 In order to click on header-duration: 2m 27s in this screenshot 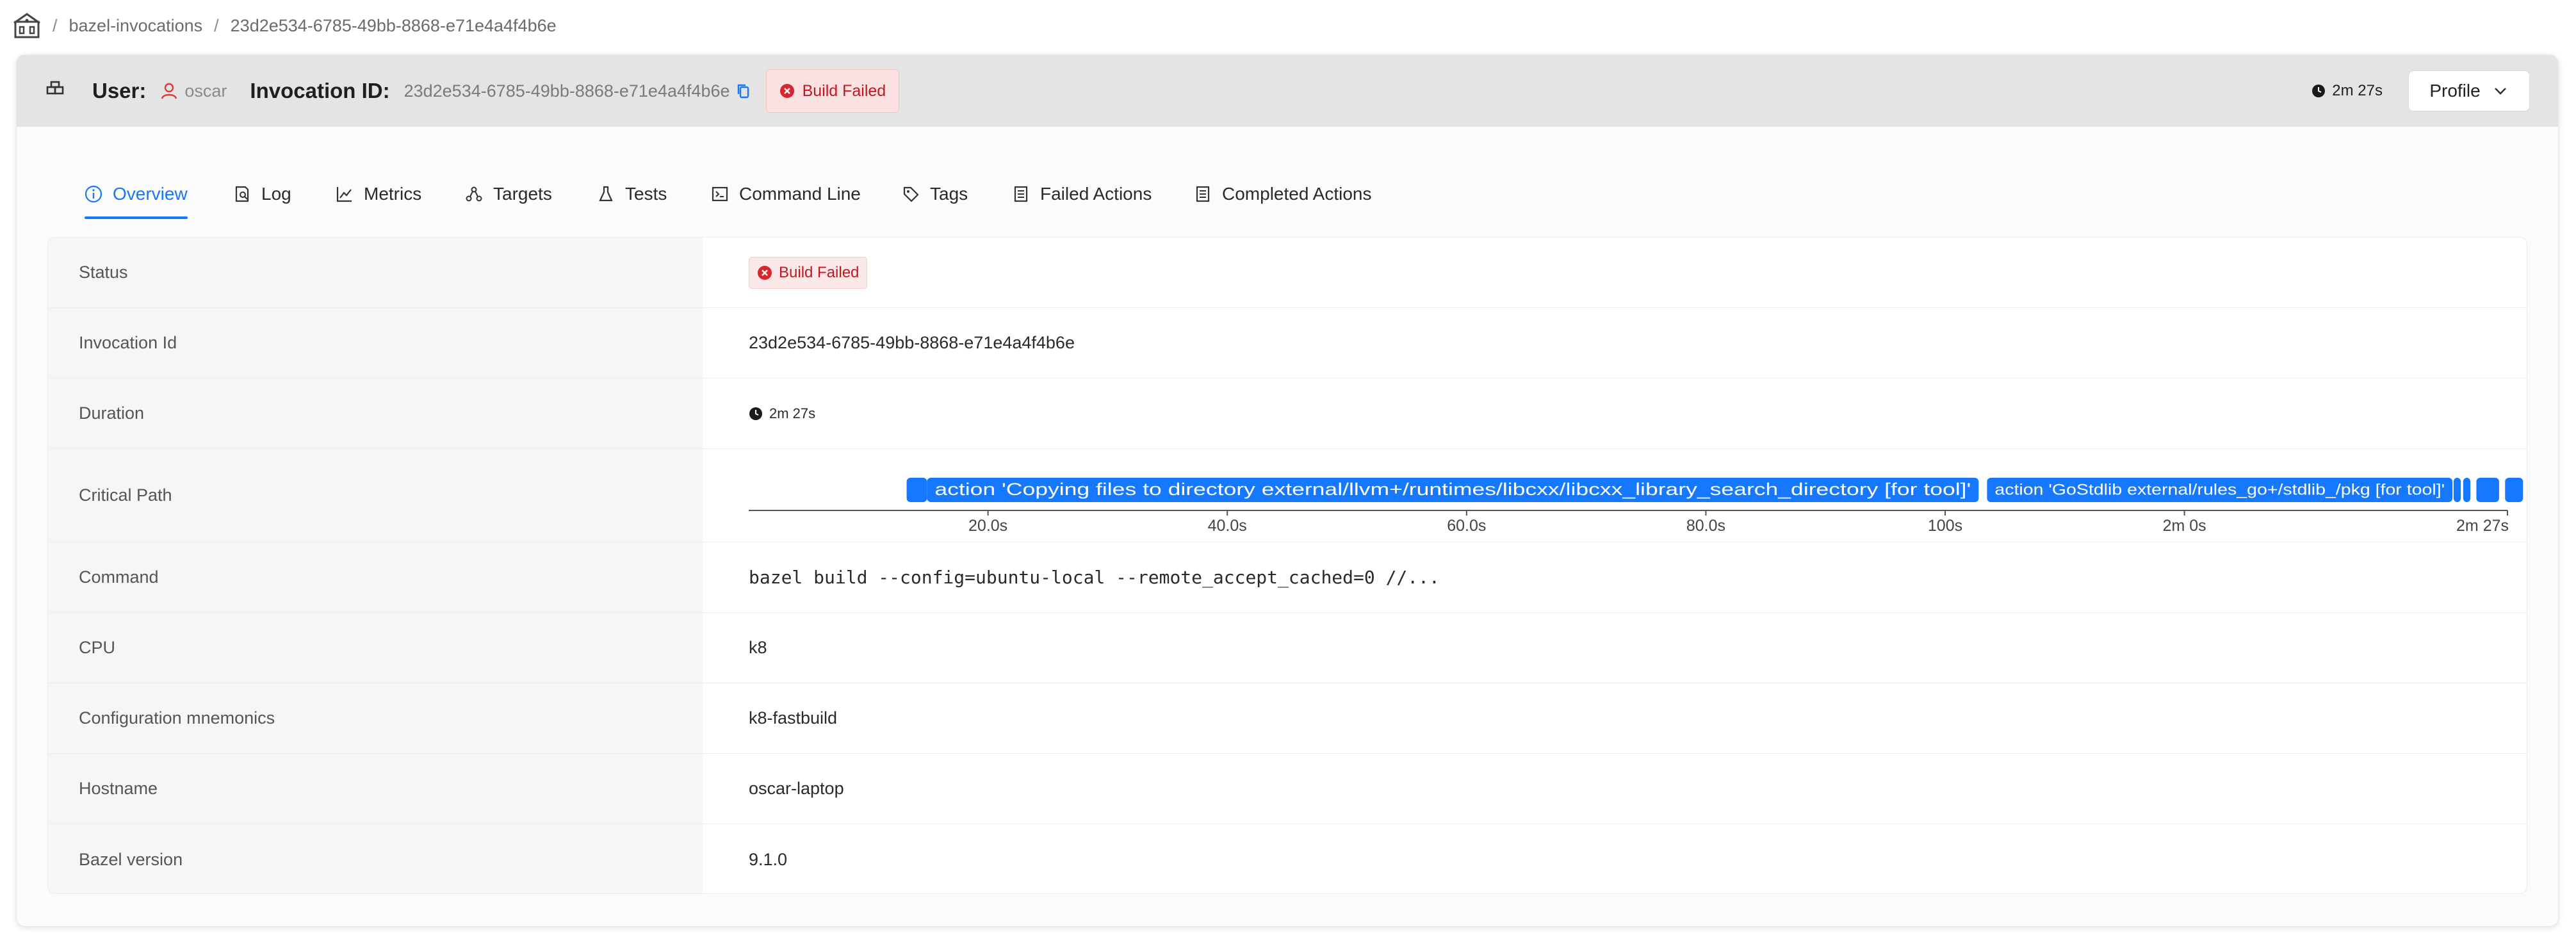, I will do `click(2357, 90)`.